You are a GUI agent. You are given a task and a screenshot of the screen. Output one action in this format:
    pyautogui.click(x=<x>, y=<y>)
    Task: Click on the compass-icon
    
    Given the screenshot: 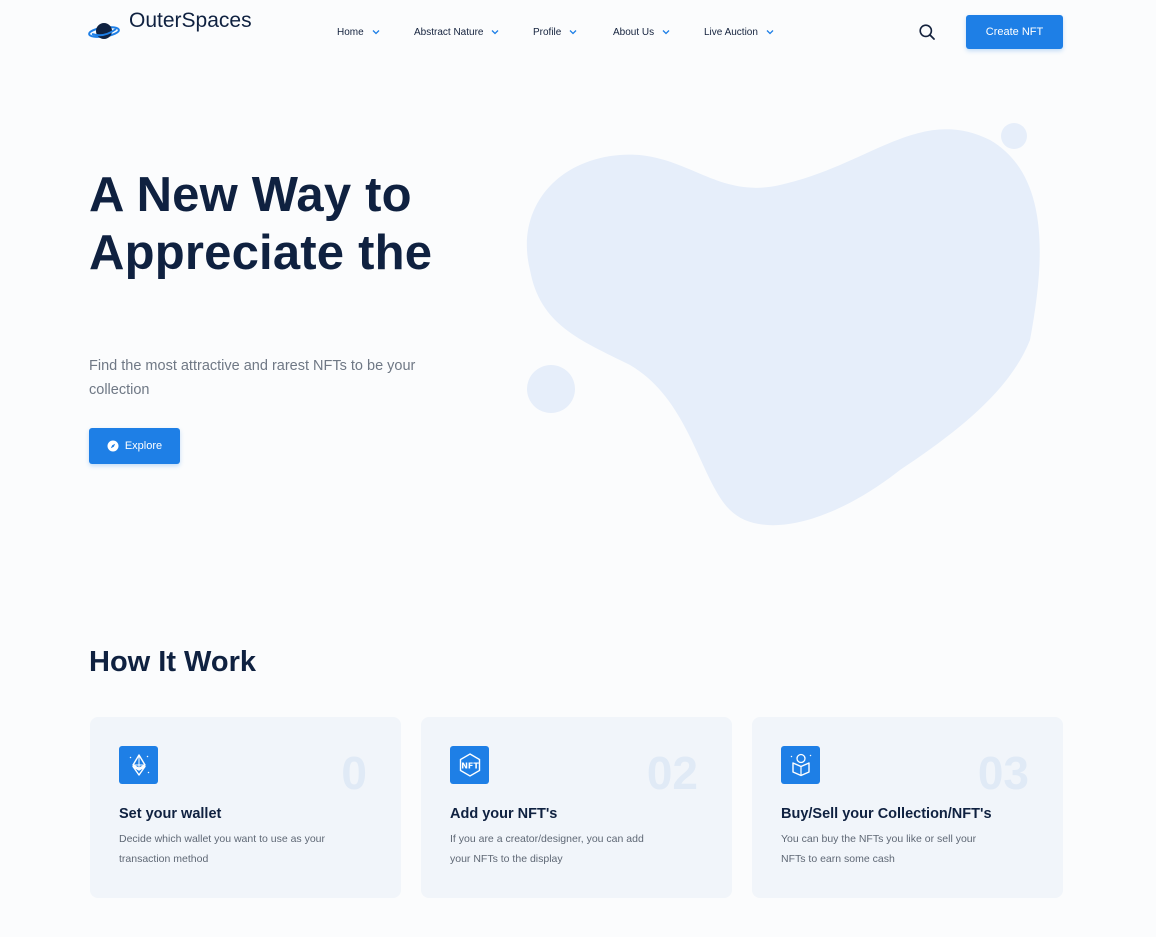 What is the action you would take?
    pyautogui.click(x=113, y=446)
    